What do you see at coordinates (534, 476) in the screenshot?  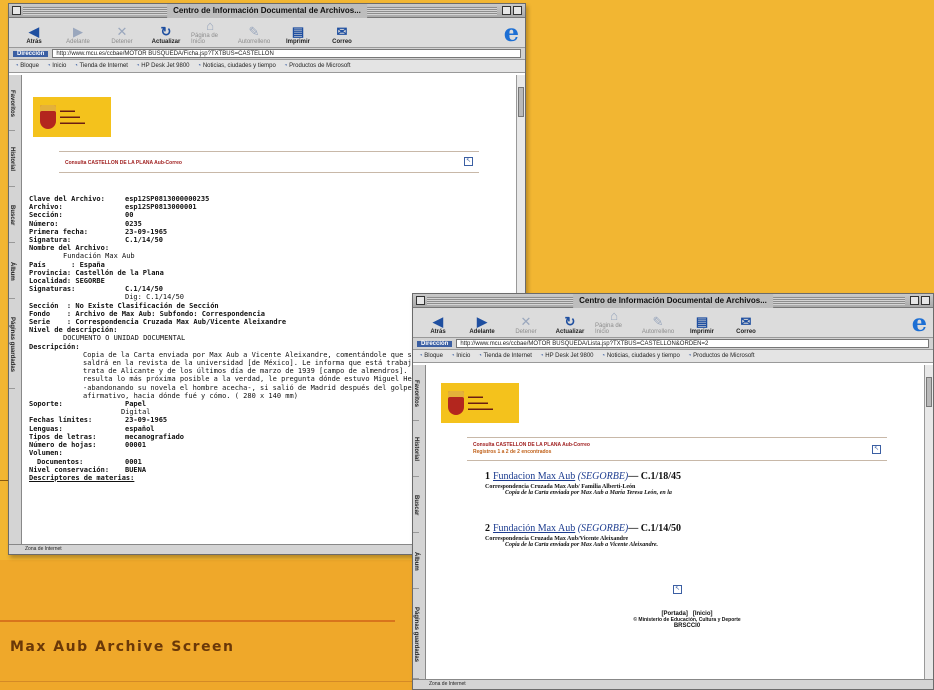 I see `result-link: Fundacion Max Aub` at bounding box center [534, 476].